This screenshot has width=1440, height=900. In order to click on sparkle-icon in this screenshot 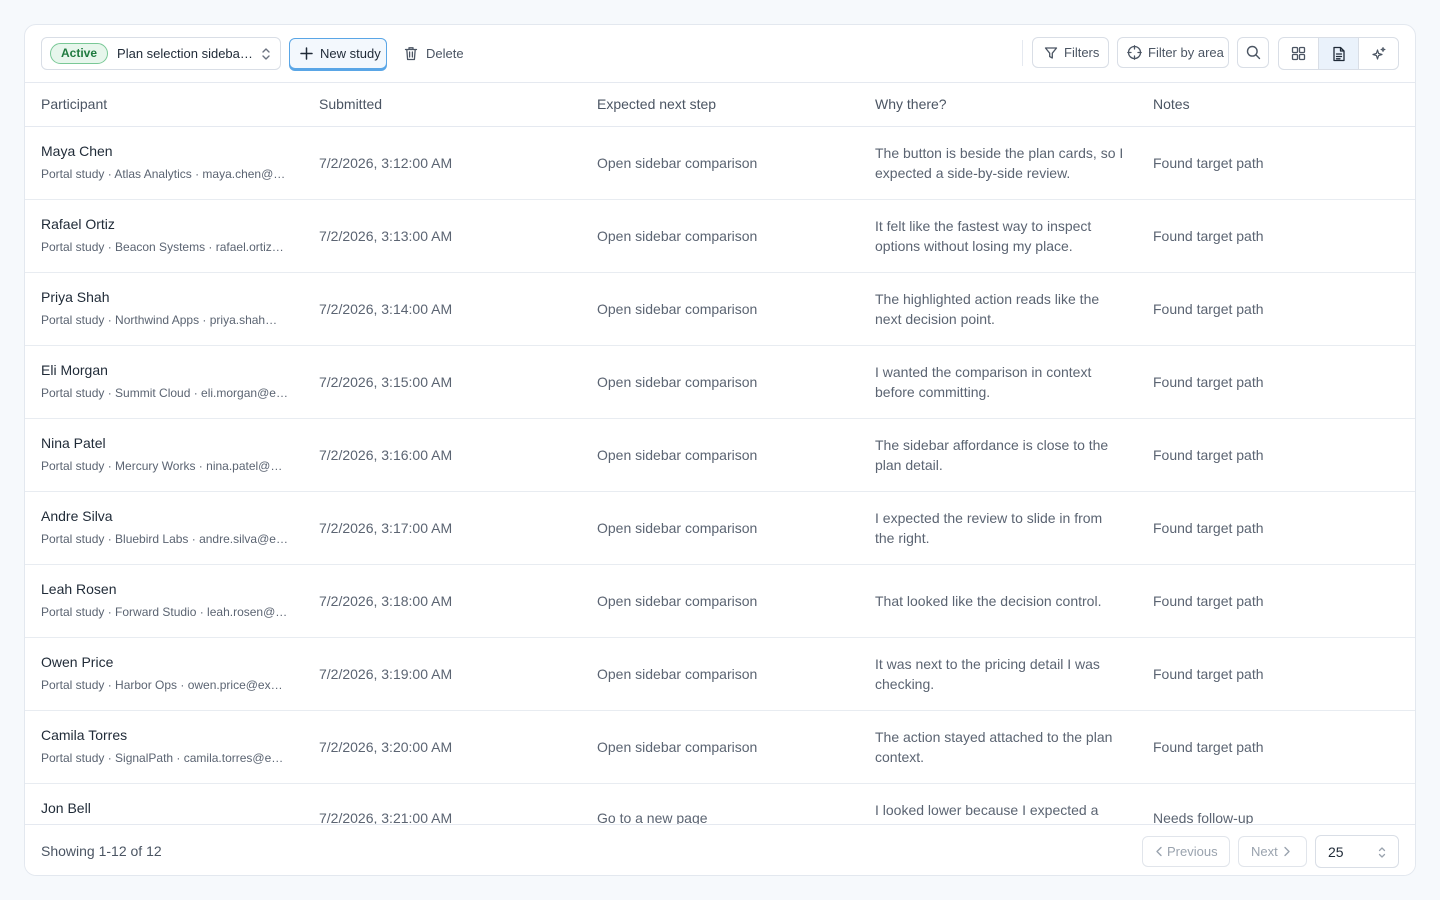, I will do `click(1378, 53)`.